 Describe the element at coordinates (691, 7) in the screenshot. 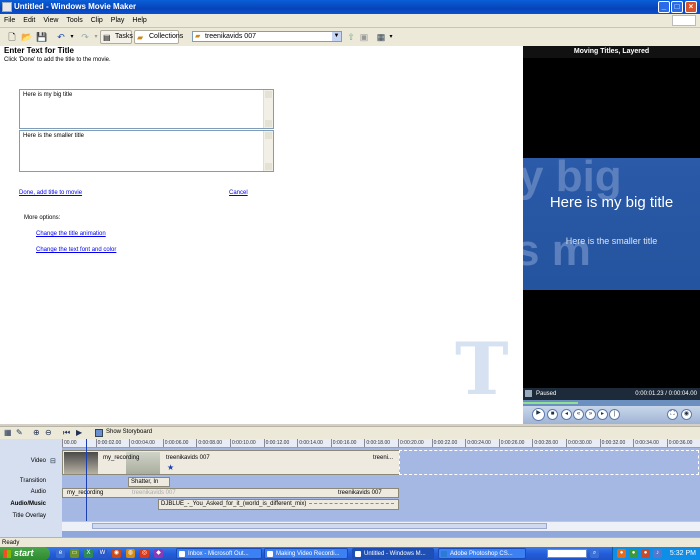

I see `close-button: ×` at that location.